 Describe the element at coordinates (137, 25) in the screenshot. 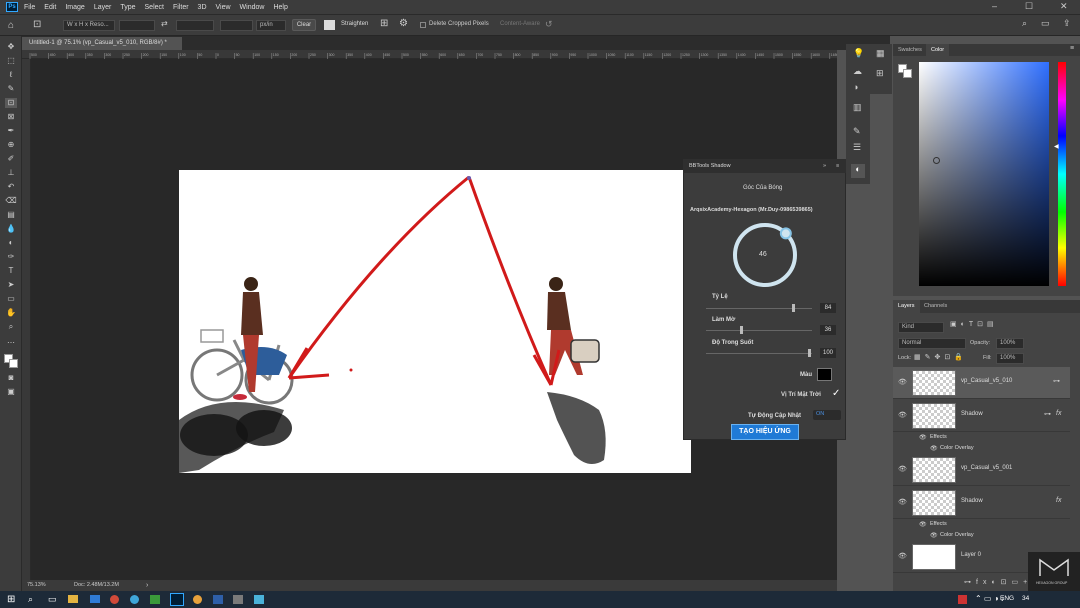

I see `crop-width-field` at that location.